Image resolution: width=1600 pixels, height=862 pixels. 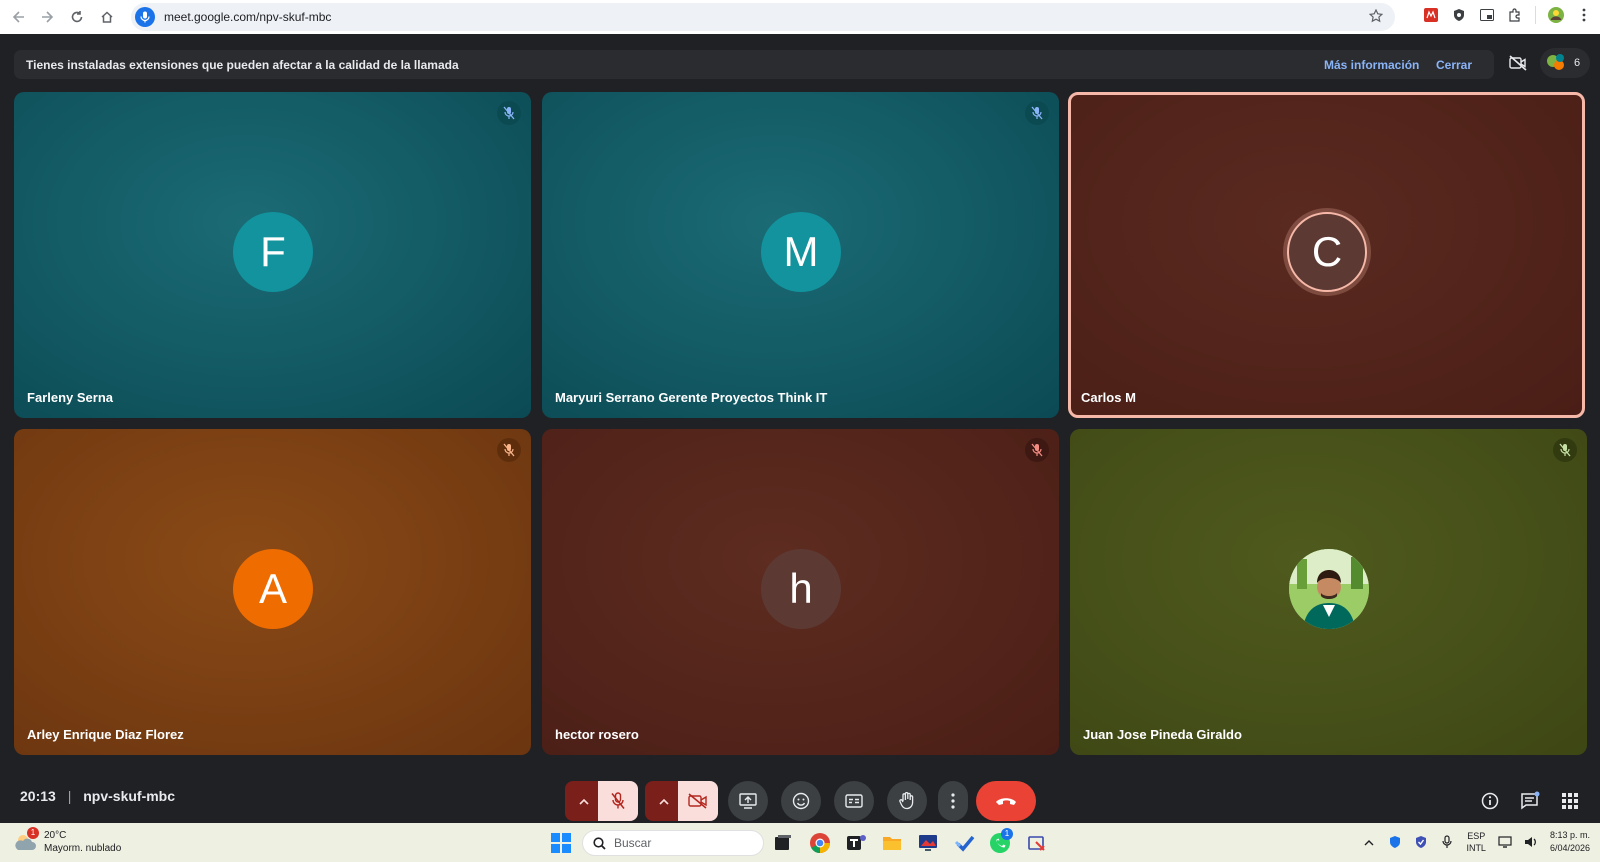 I want to click on raise-hand-button, so click(x=907, y=801).